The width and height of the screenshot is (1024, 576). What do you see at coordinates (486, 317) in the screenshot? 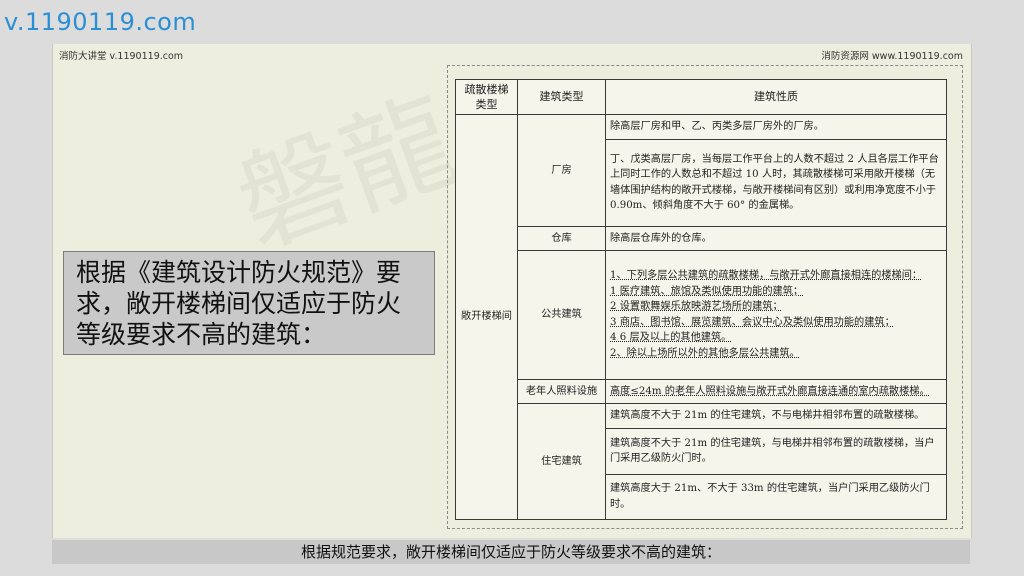
I see `stair-type-cell: 敞开楼梯间` at bounding box center [486, 317].